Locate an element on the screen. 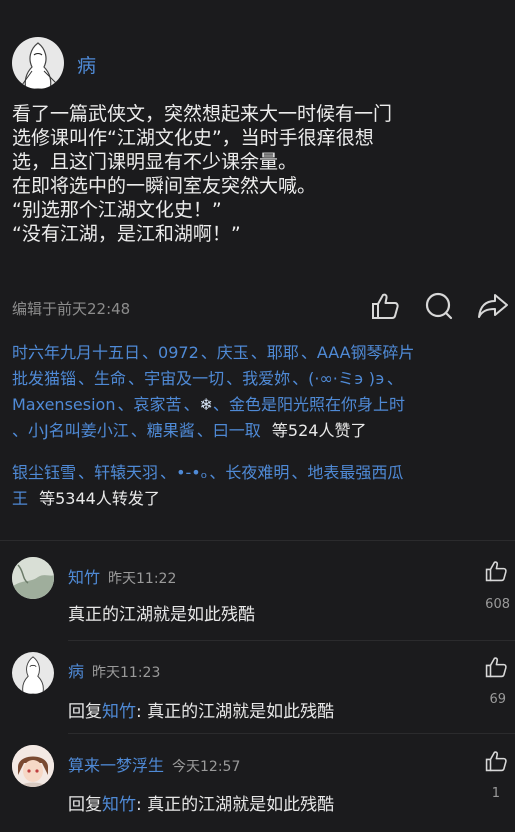 The width and height of the screenshot is (515, 832). commenter-name: 病 is located at coordinates (76, 671).